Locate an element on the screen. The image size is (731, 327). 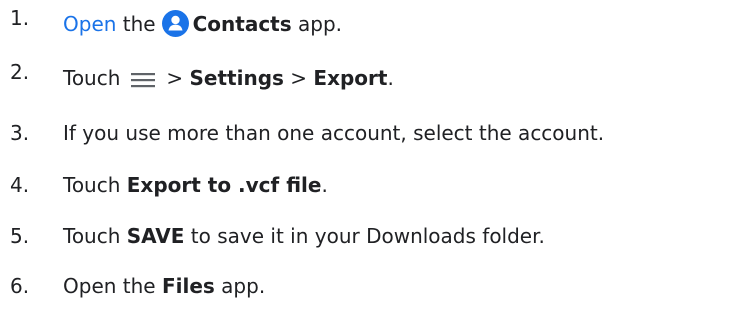
step-text: Open the Files app. is located at coordinates (164, 286).